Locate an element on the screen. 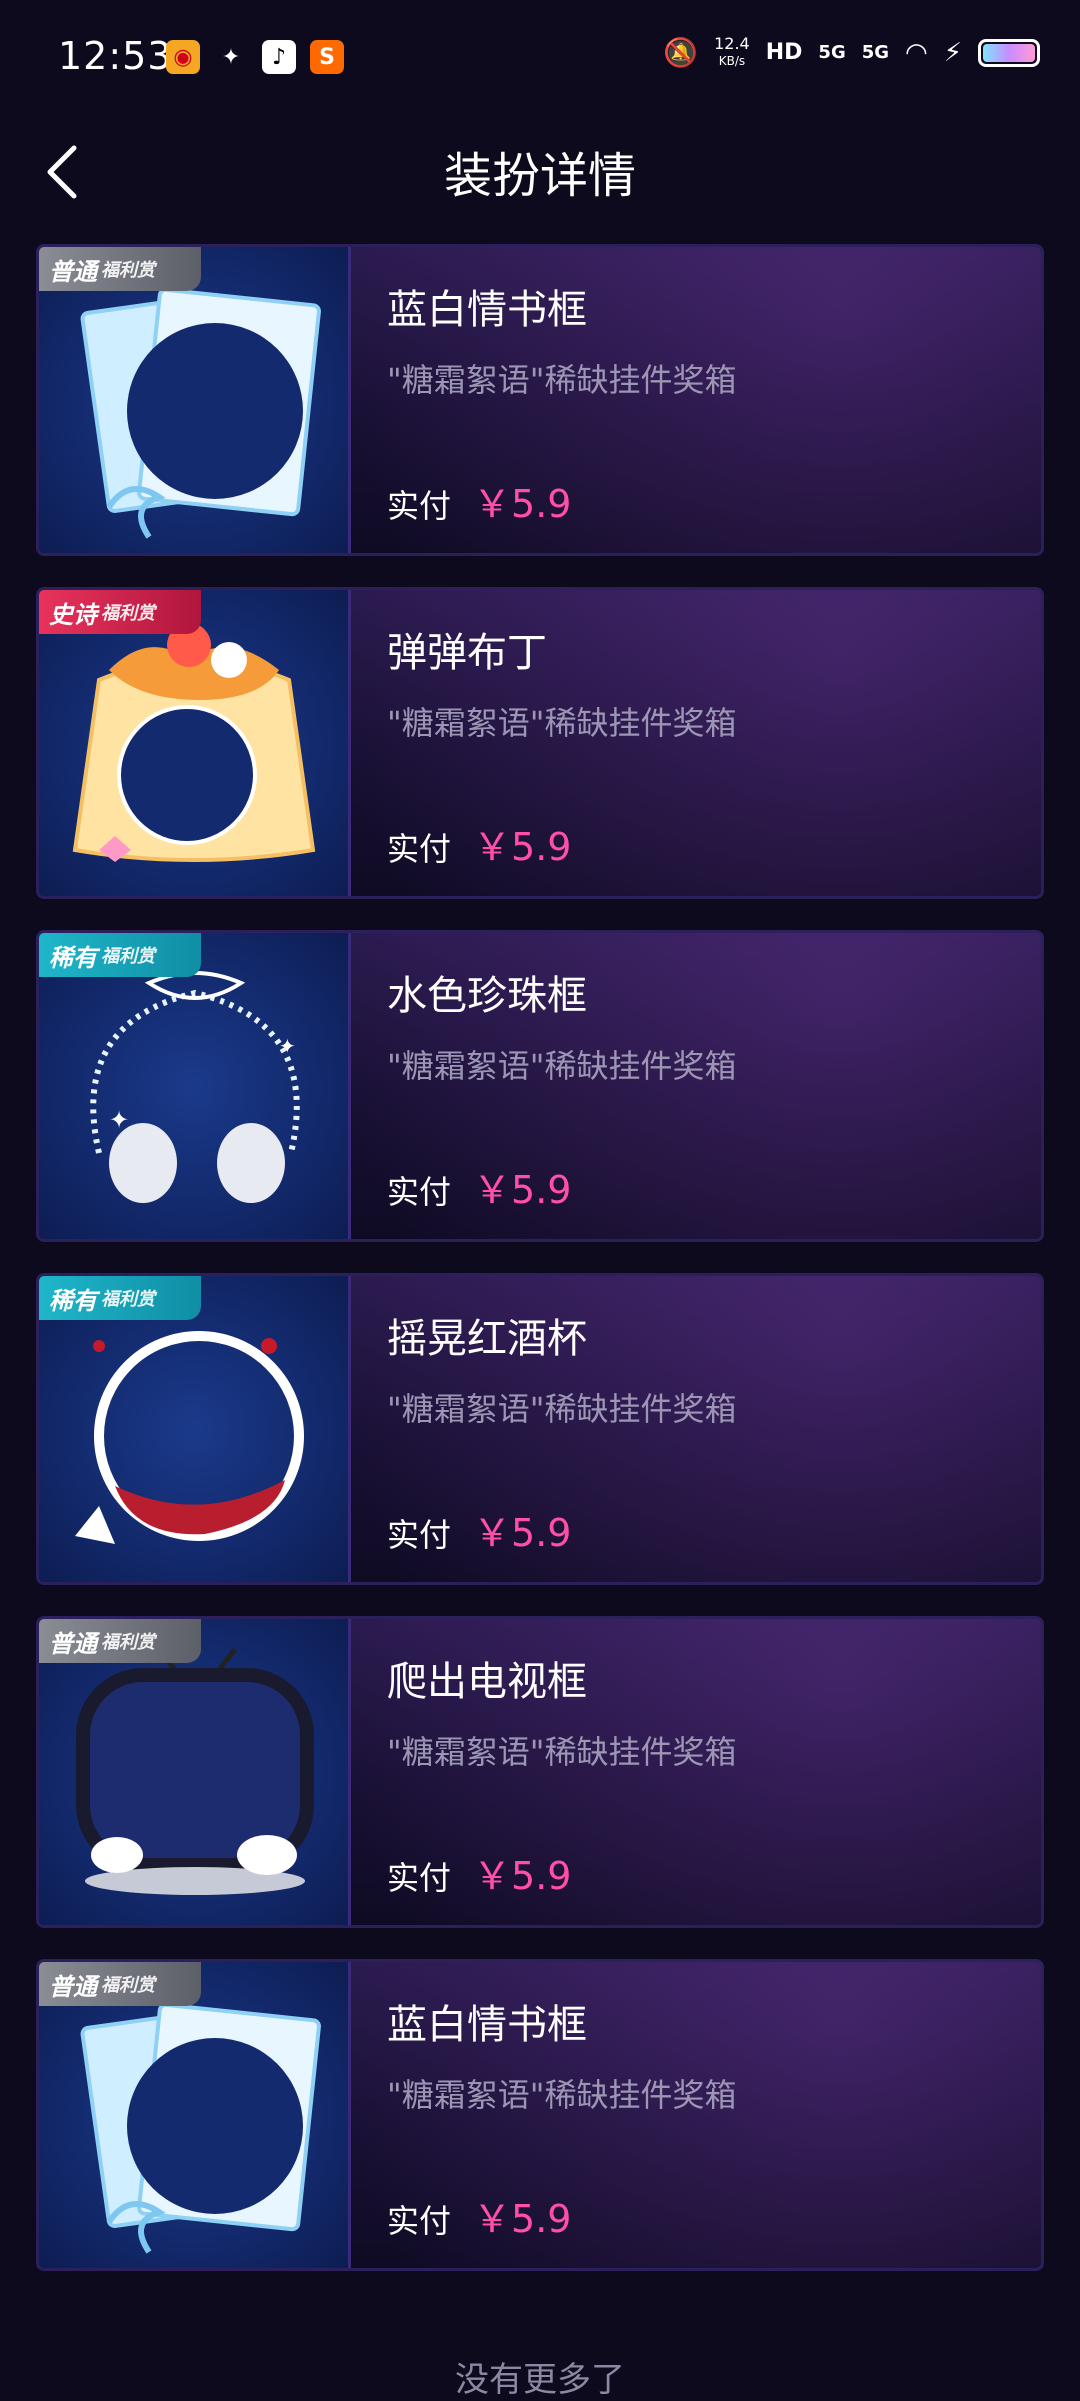 The image size is (1080, 2401). hd-signal: HD is located at coordinates (784, 52).